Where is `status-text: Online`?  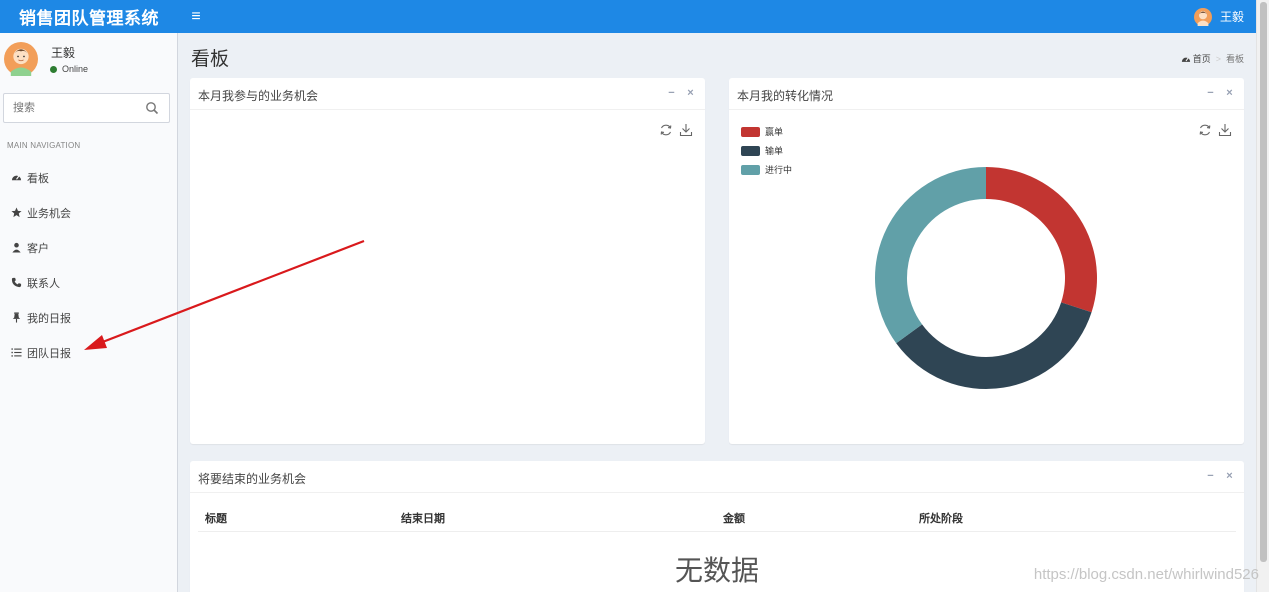
status-text: Online is located at coordinates (75, 69).